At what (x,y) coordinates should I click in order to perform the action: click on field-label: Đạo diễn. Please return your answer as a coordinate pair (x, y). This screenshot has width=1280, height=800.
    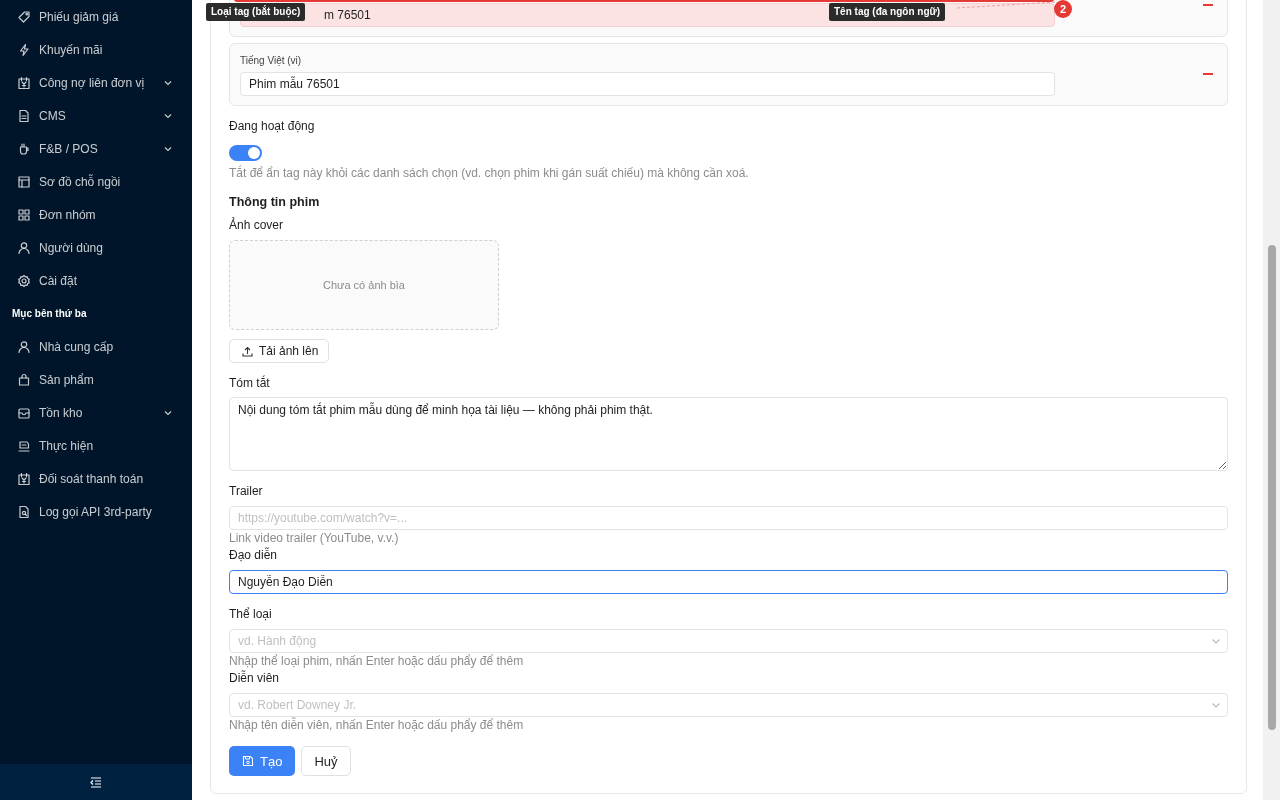
    Looking at the image, I should click on (254, 555).